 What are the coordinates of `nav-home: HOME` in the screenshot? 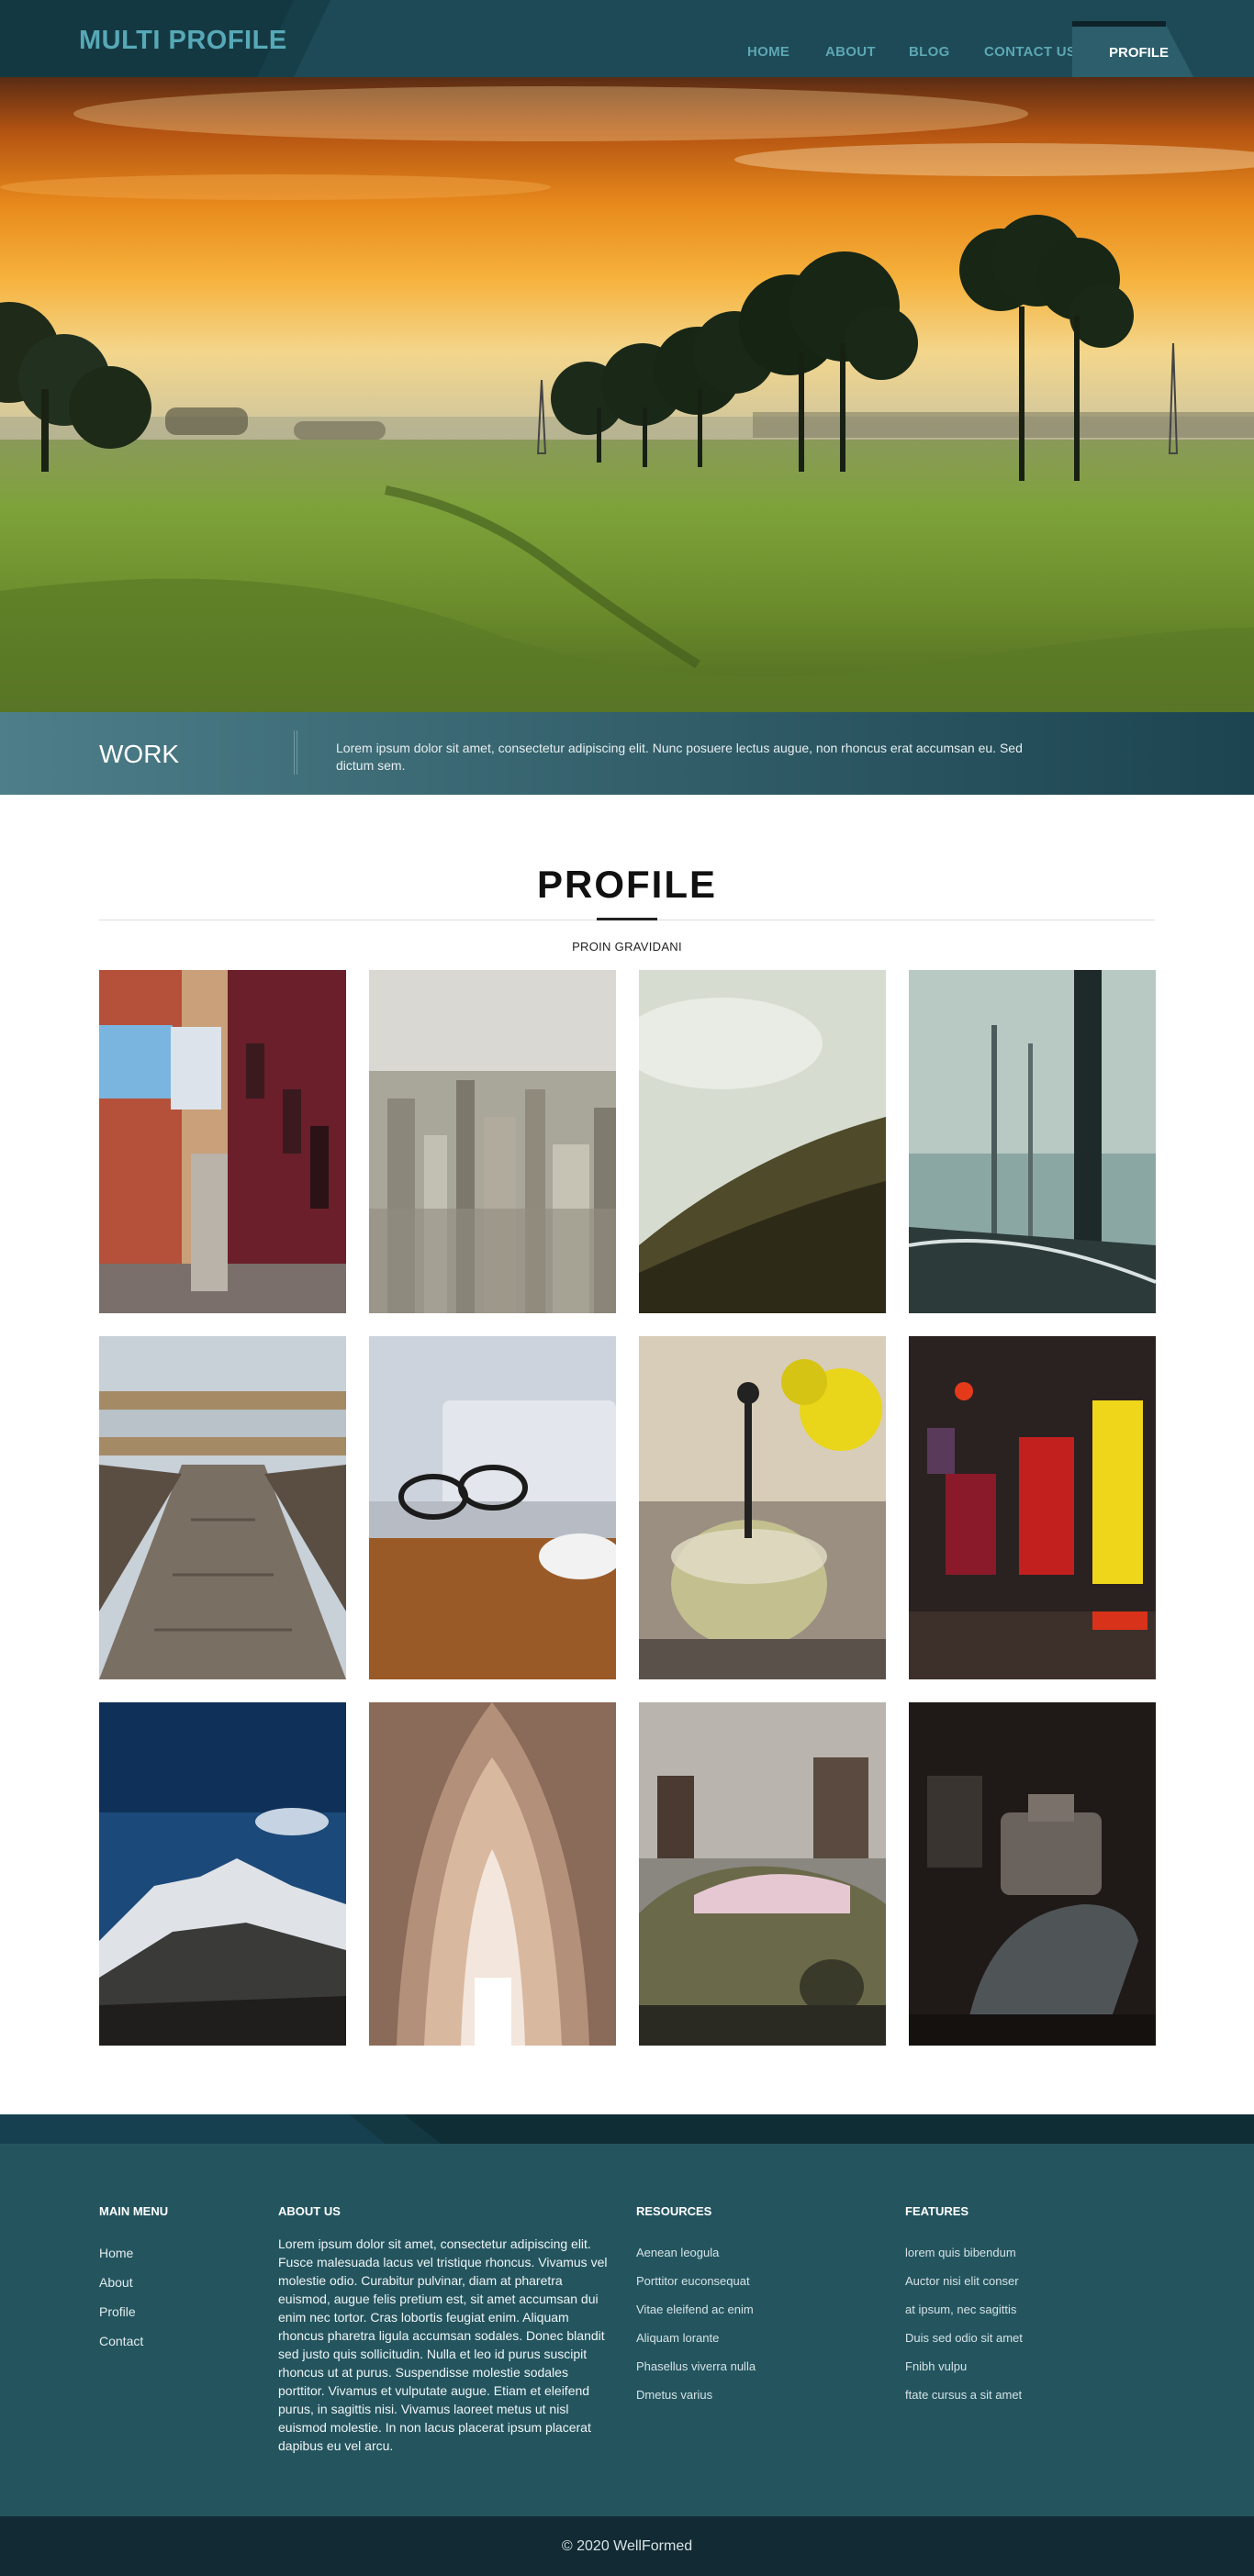 It's located at (768, 52).